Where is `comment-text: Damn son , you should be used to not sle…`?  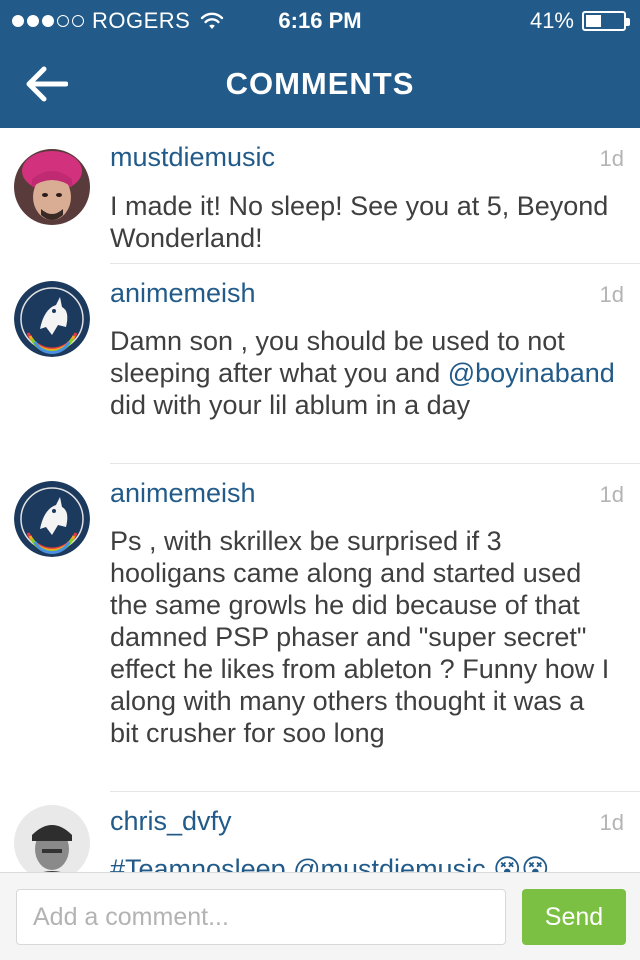
comment-text: Damn son , you should be used to not sle… is located at coordinates (365, 373).